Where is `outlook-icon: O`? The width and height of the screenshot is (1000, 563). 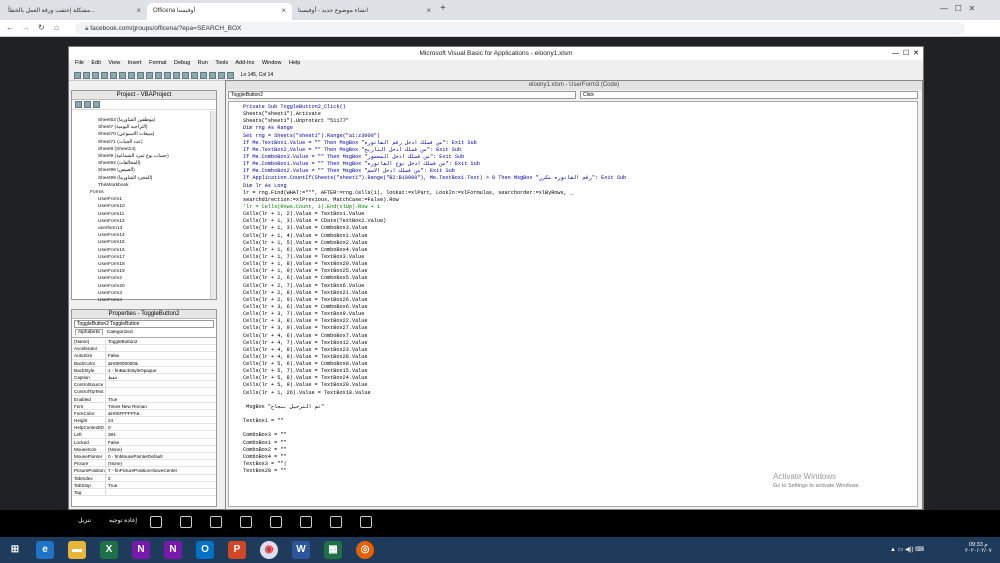 outlook-icon: O is located at coordinates (205, 550).